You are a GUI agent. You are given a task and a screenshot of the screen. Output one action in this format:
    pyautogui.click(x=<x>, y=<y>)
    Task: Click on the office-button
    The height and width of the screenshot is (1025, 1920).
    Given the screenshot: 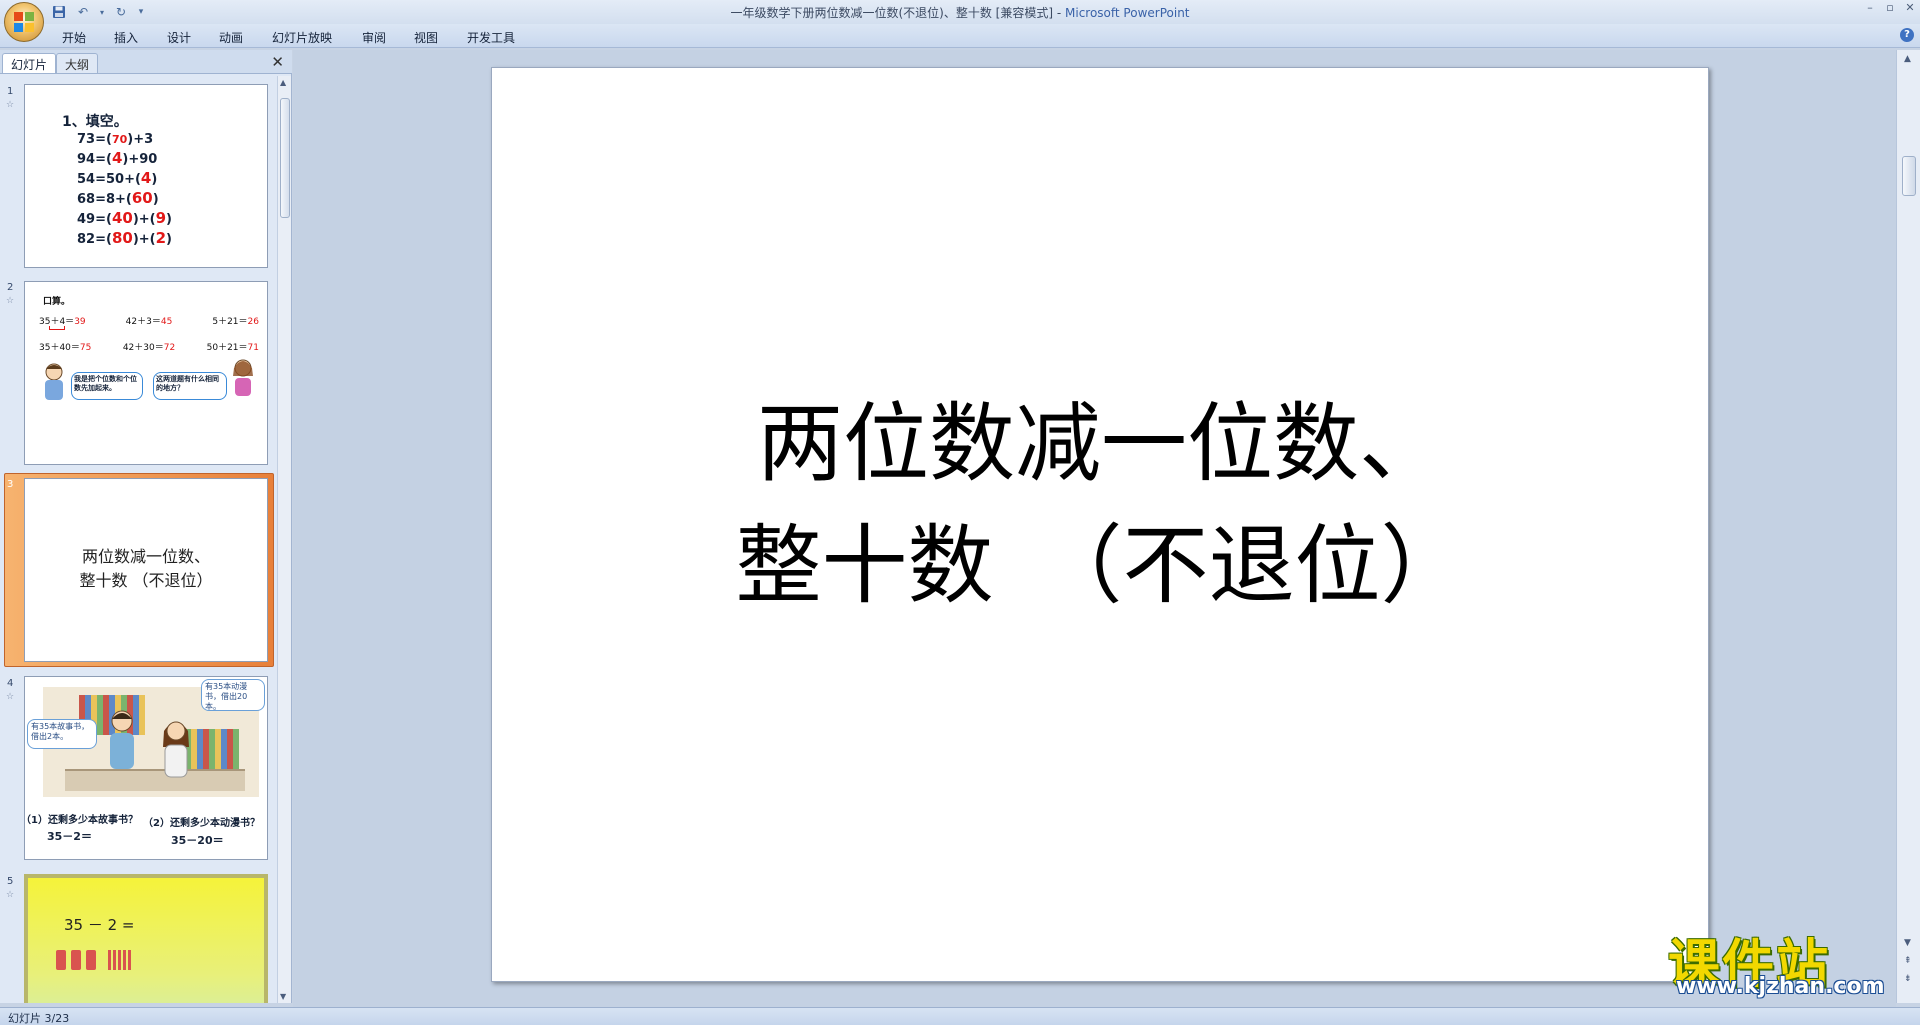 What is the action you would take?
    pyautogui.click(x=24, y=22)
    